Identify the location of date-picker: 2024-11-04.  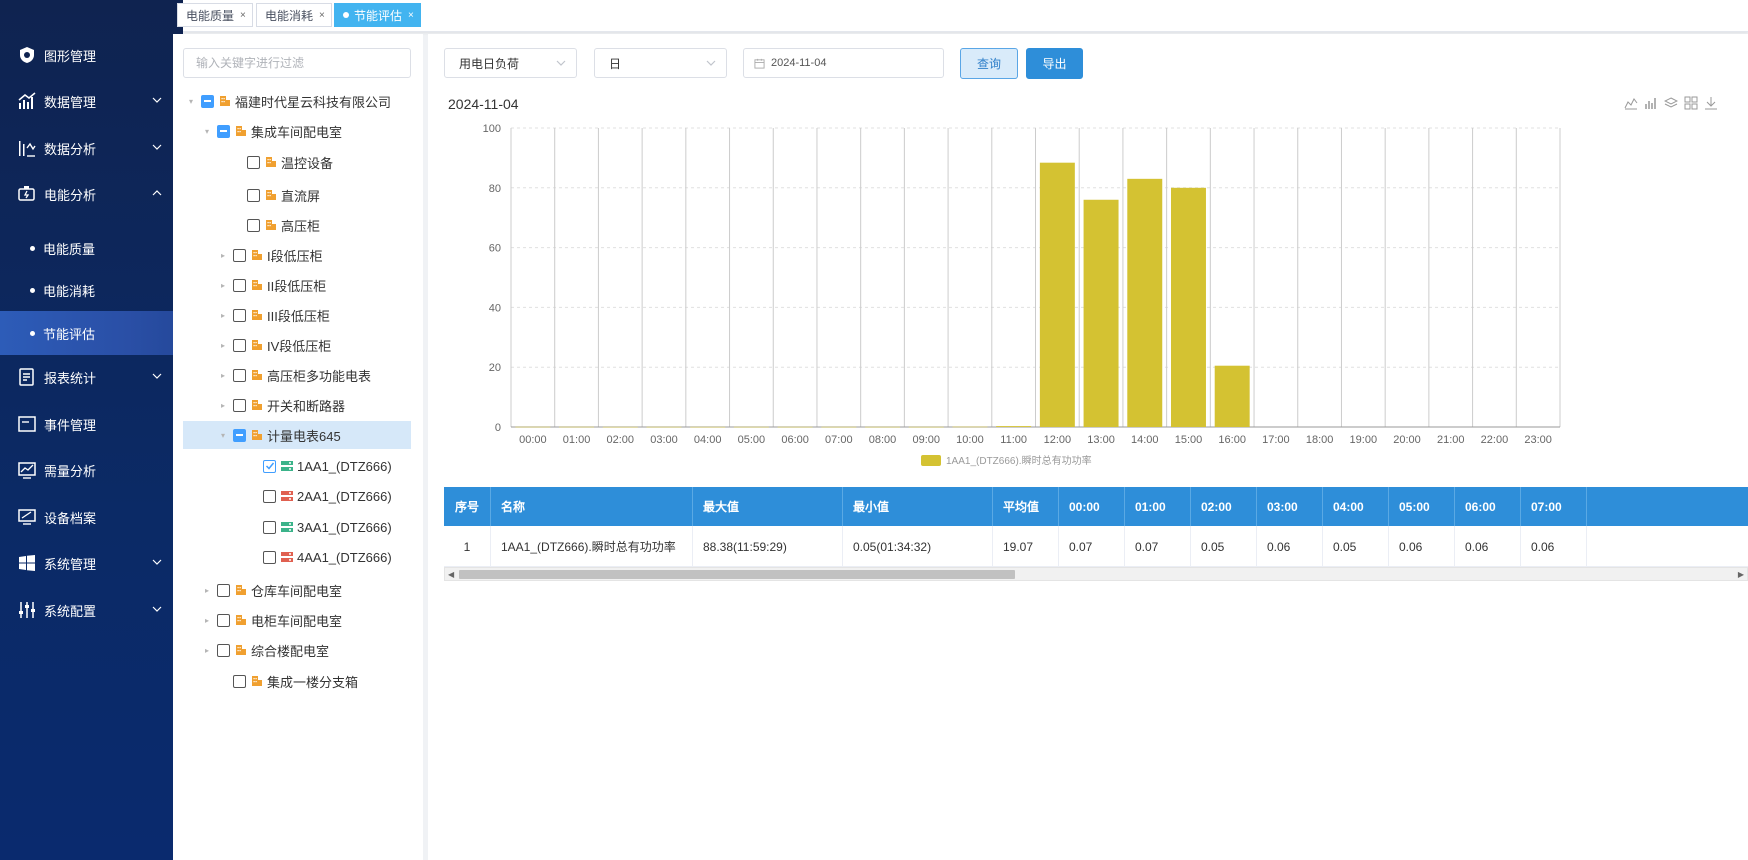
(843, 63).